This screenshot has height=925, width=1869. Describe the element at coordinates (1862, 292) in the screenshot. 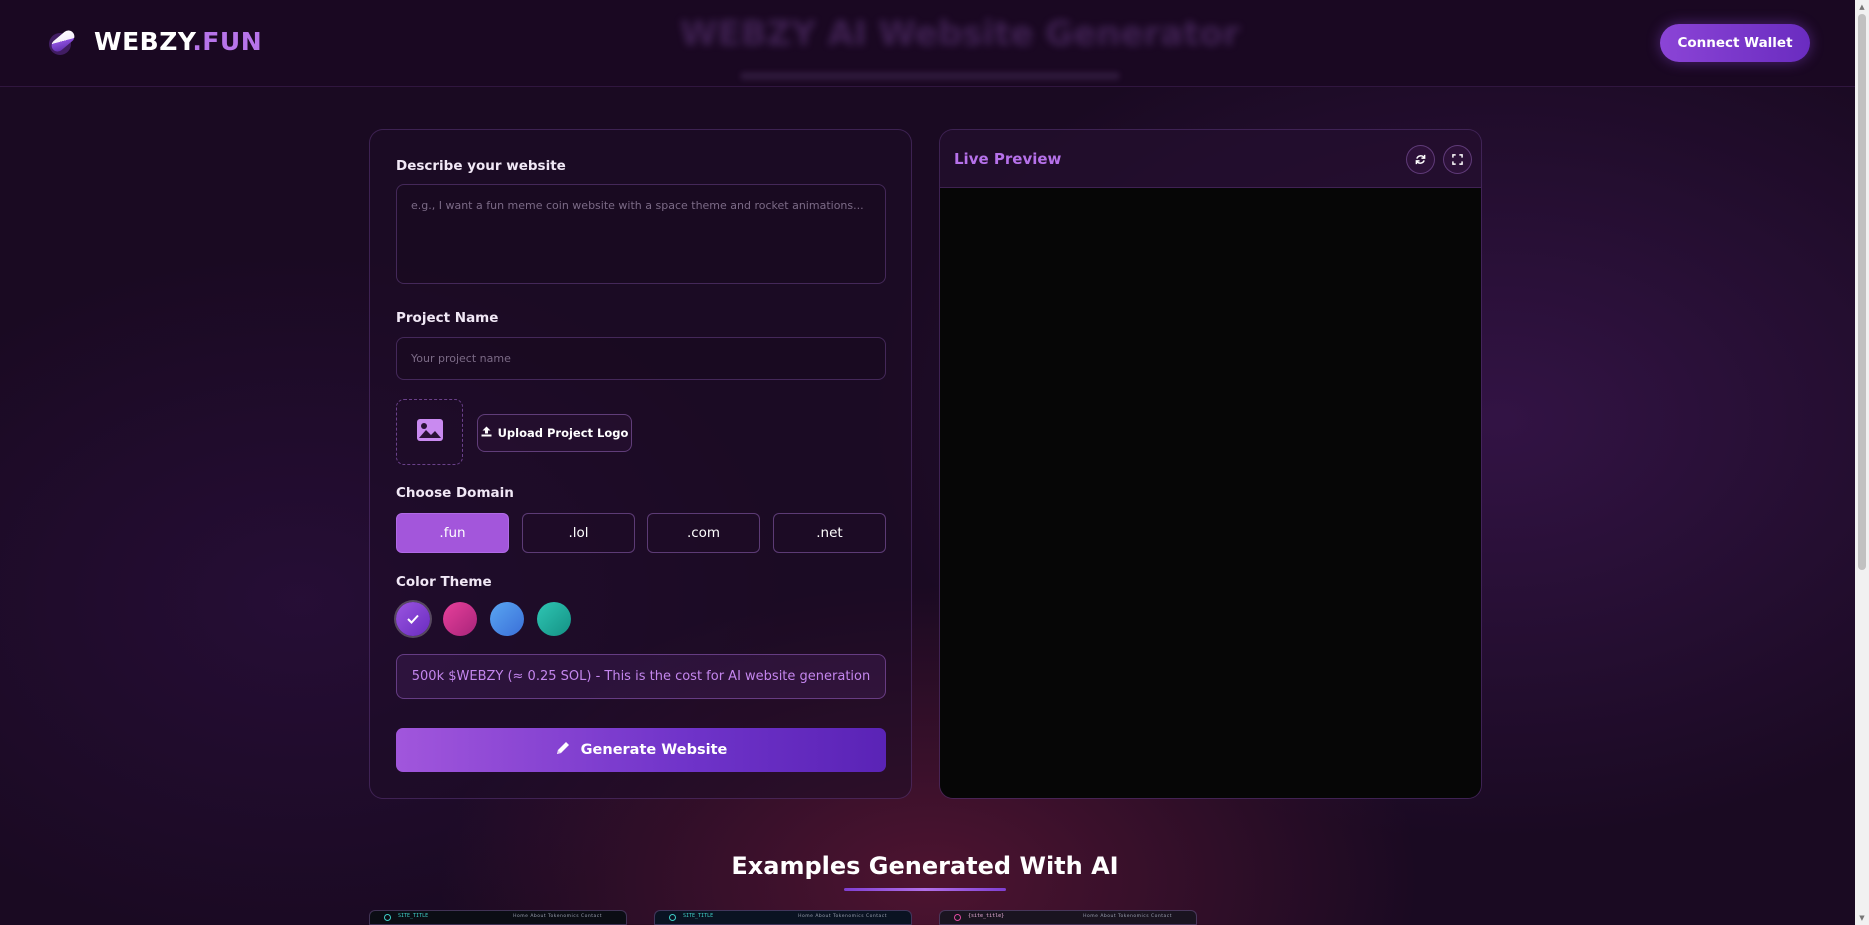

I see `scrollbar-thumb` at that location.